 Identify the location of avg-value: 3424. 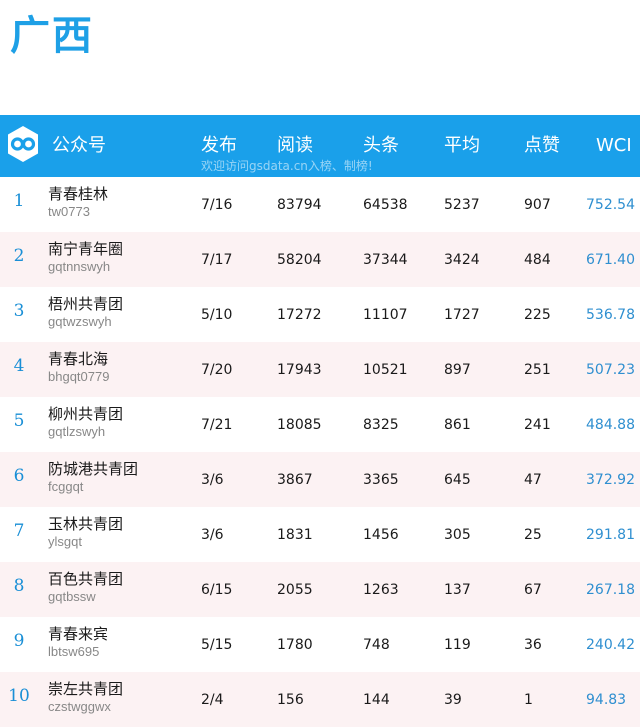
(462, 260).